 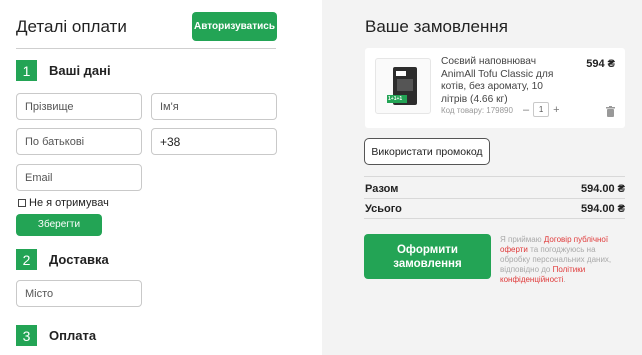 I want to click on save-button: Зберегти, so click(x=59, y=225).